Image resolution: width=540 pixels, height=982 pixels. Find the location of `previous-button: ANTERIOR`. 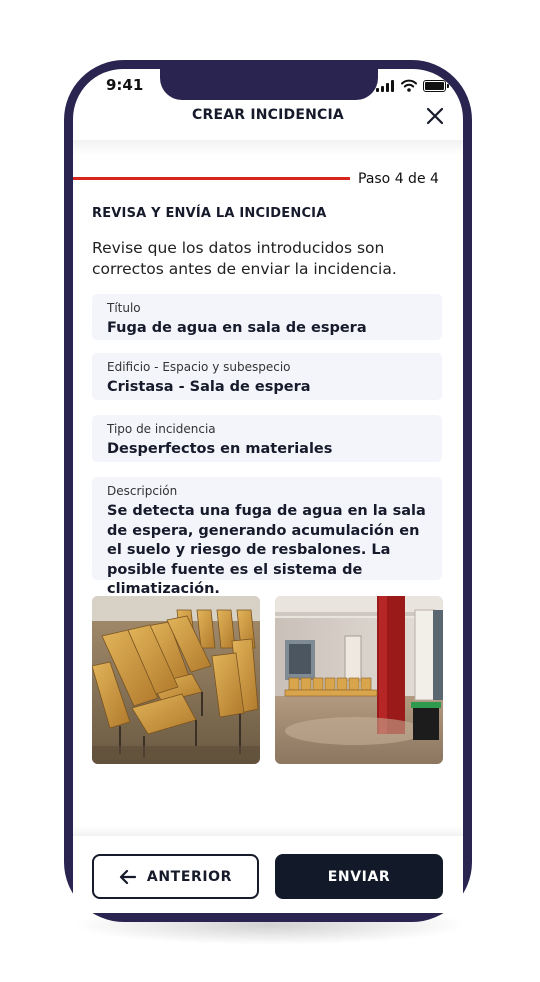

previous-button: ANTERIOR is located at coordinates (175, 876).